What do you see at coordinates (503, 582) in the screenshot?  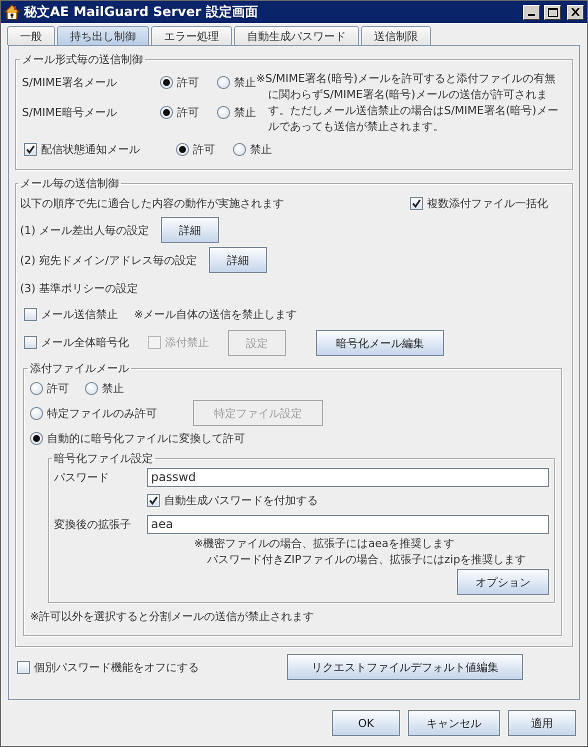 I see `options-button: オプション` at bounding box center [503, 582].